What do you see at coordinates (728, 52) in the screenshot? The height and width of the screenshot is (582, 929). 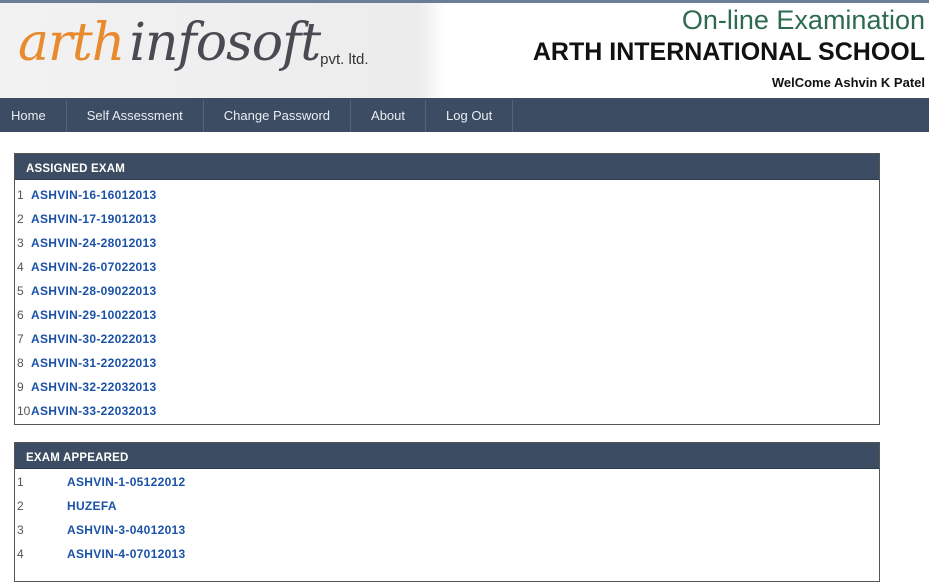 I see `school-name: ARTH INTERNATIONAL SCHOOL` at bounding box center [728, 52].